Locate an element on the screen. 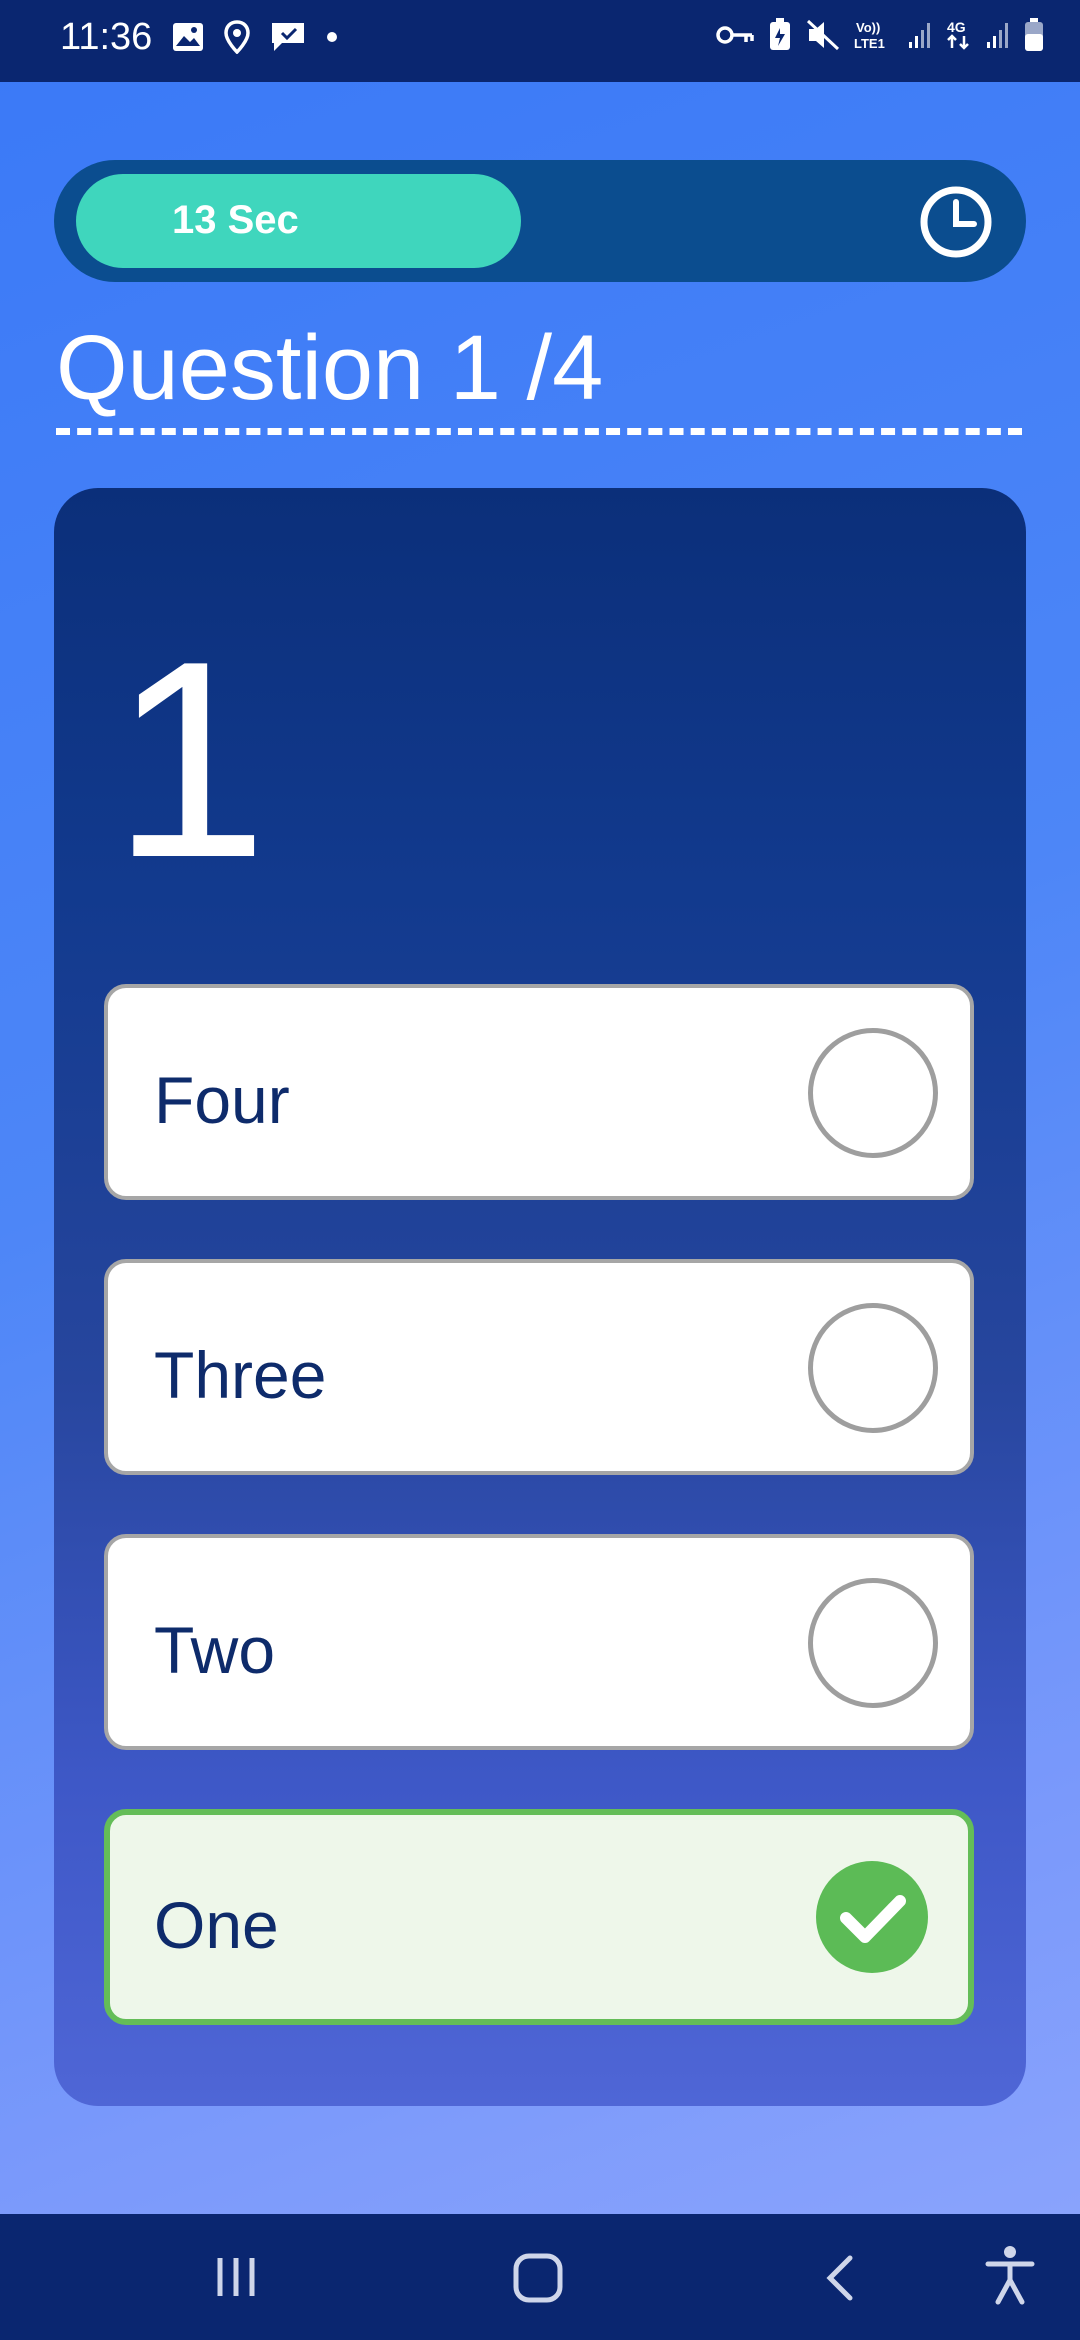 Image resolution: width=1080 pixels, height=2340 pixels. option-three: Three is located at coordinates (539, 1367).